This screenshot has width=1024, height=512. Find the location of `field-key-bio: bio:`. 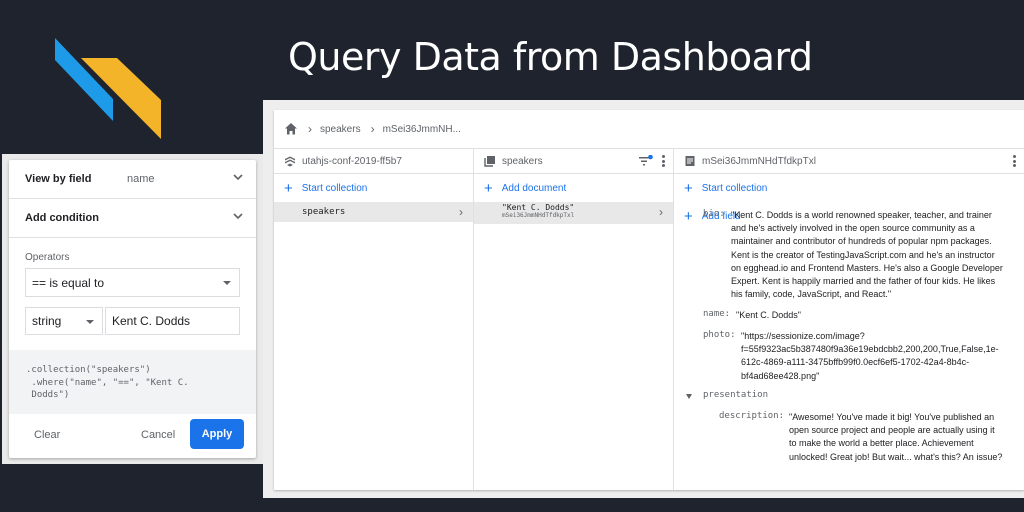

field-key-bio: bio: is located at coordinates (714, 214).